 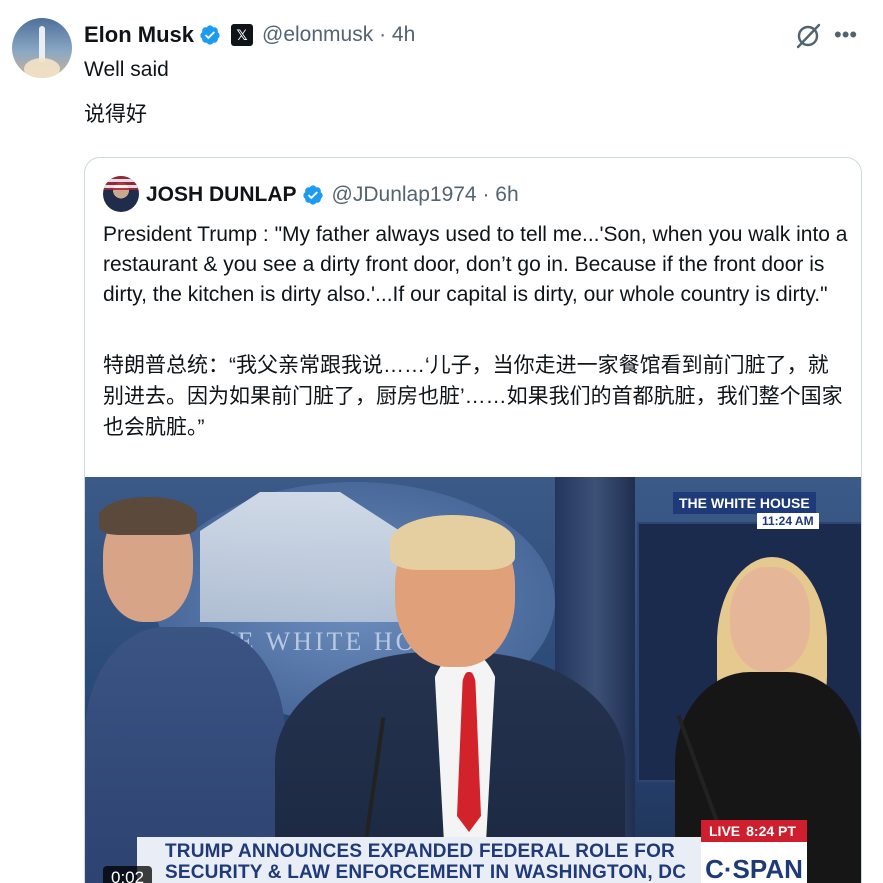 What do you see at coordinates (128, 874) in the screenshot?
I see `video-timecode: 0:02` at bounding box center [128, 874].